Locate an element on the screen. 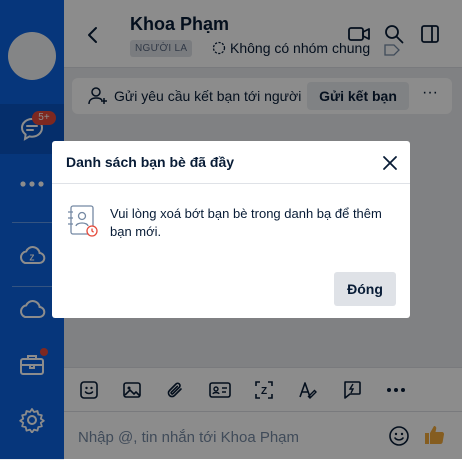 Image resolution: width=462 pixels, height=460 pixels. contact-book-icon is located at coordinates (82, 221).